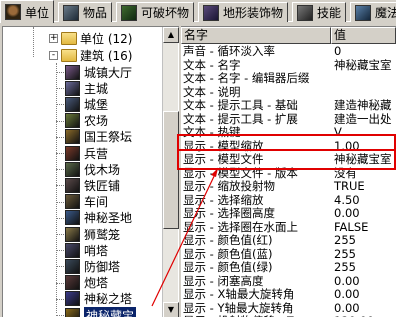  Describe the element at coordinates (13, 12) in the screenshot. I see `unit-icon` at that location.